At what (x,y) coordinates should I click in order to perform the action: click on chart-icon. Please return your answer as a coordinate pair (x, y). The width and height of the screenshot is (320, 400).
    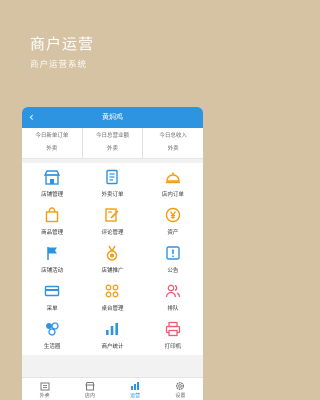
    Looking at the image, I should click on (112, 329).